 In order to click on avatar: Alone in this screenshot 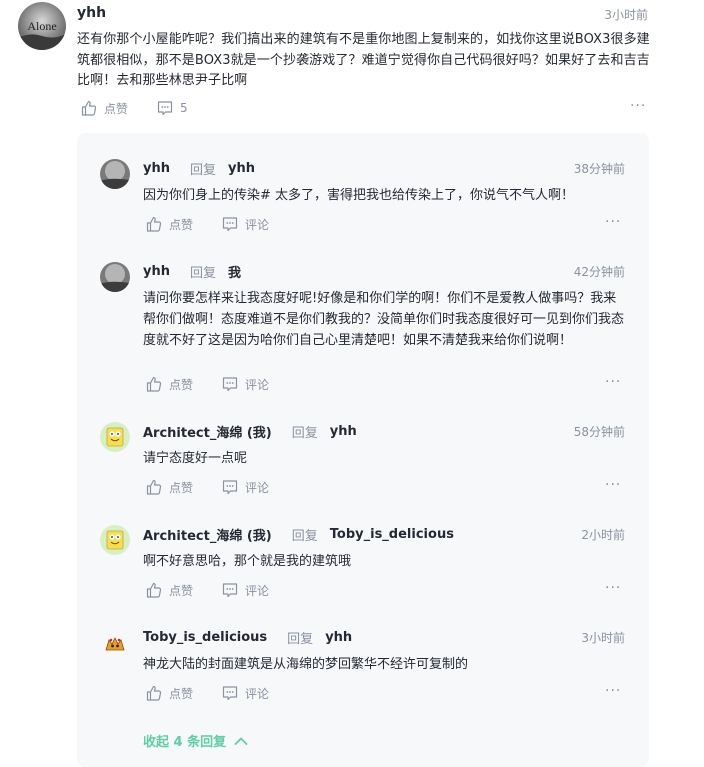, I will do `click(42, 26)`.